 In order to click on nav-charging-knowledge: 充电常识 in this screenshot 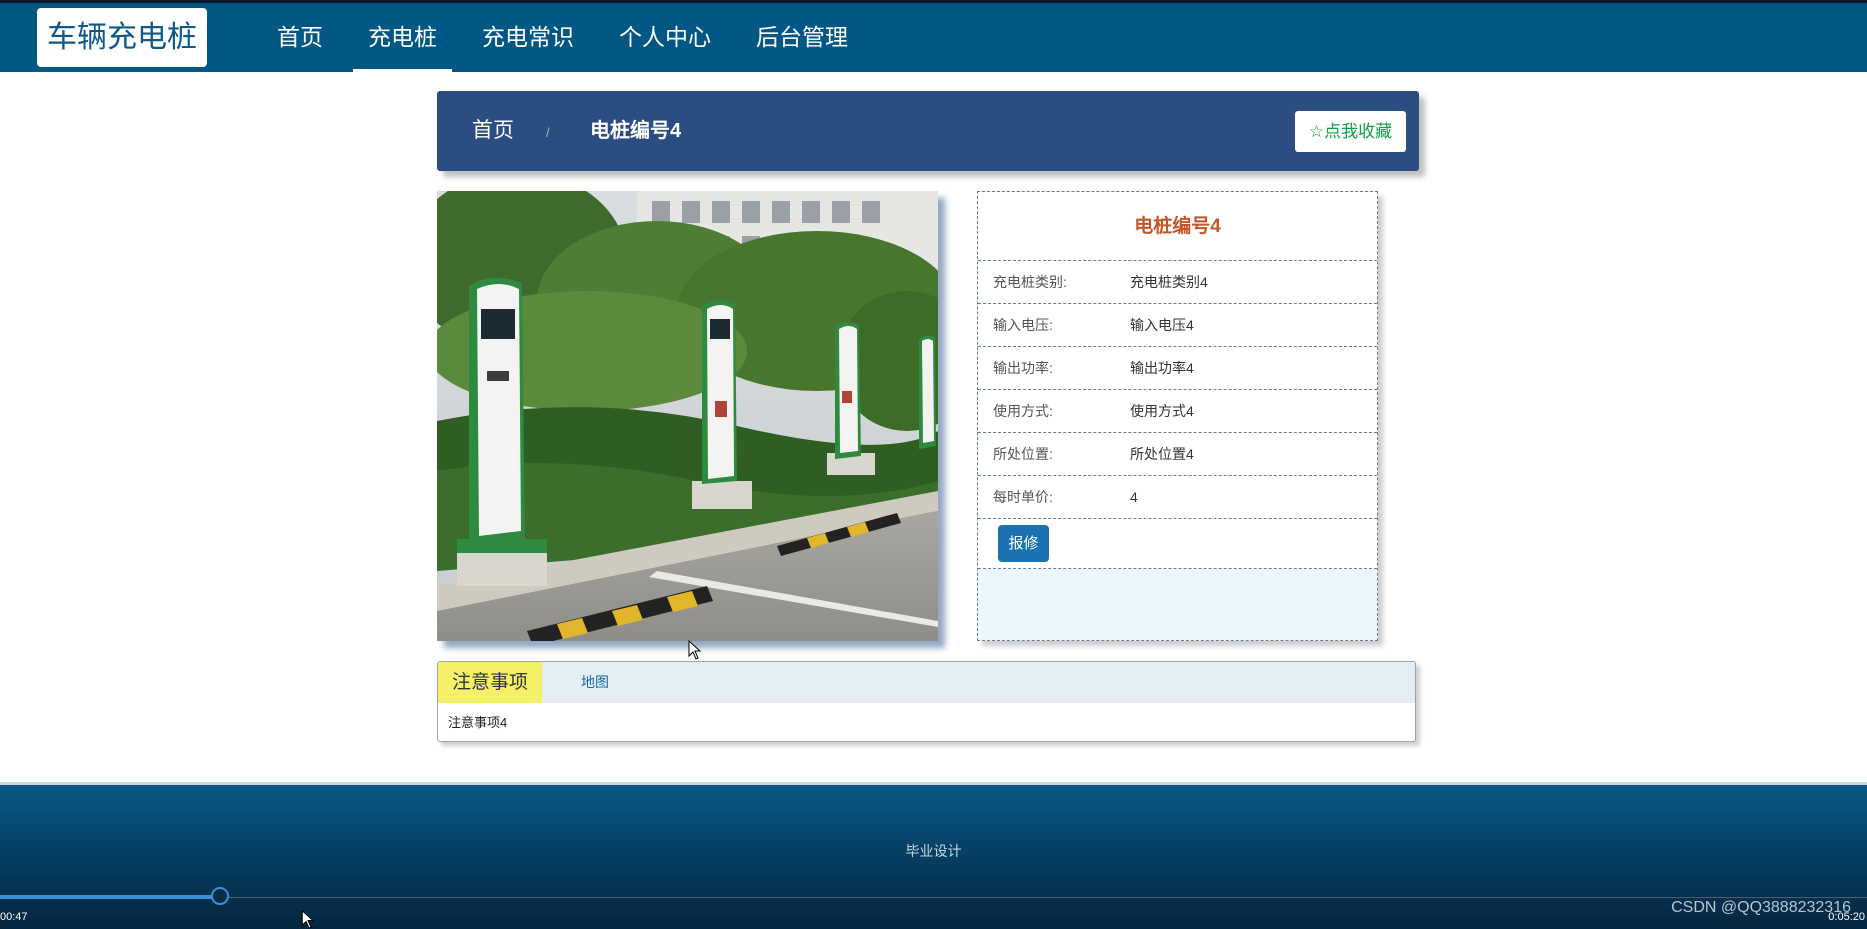, I will do `click(528, 37)`.